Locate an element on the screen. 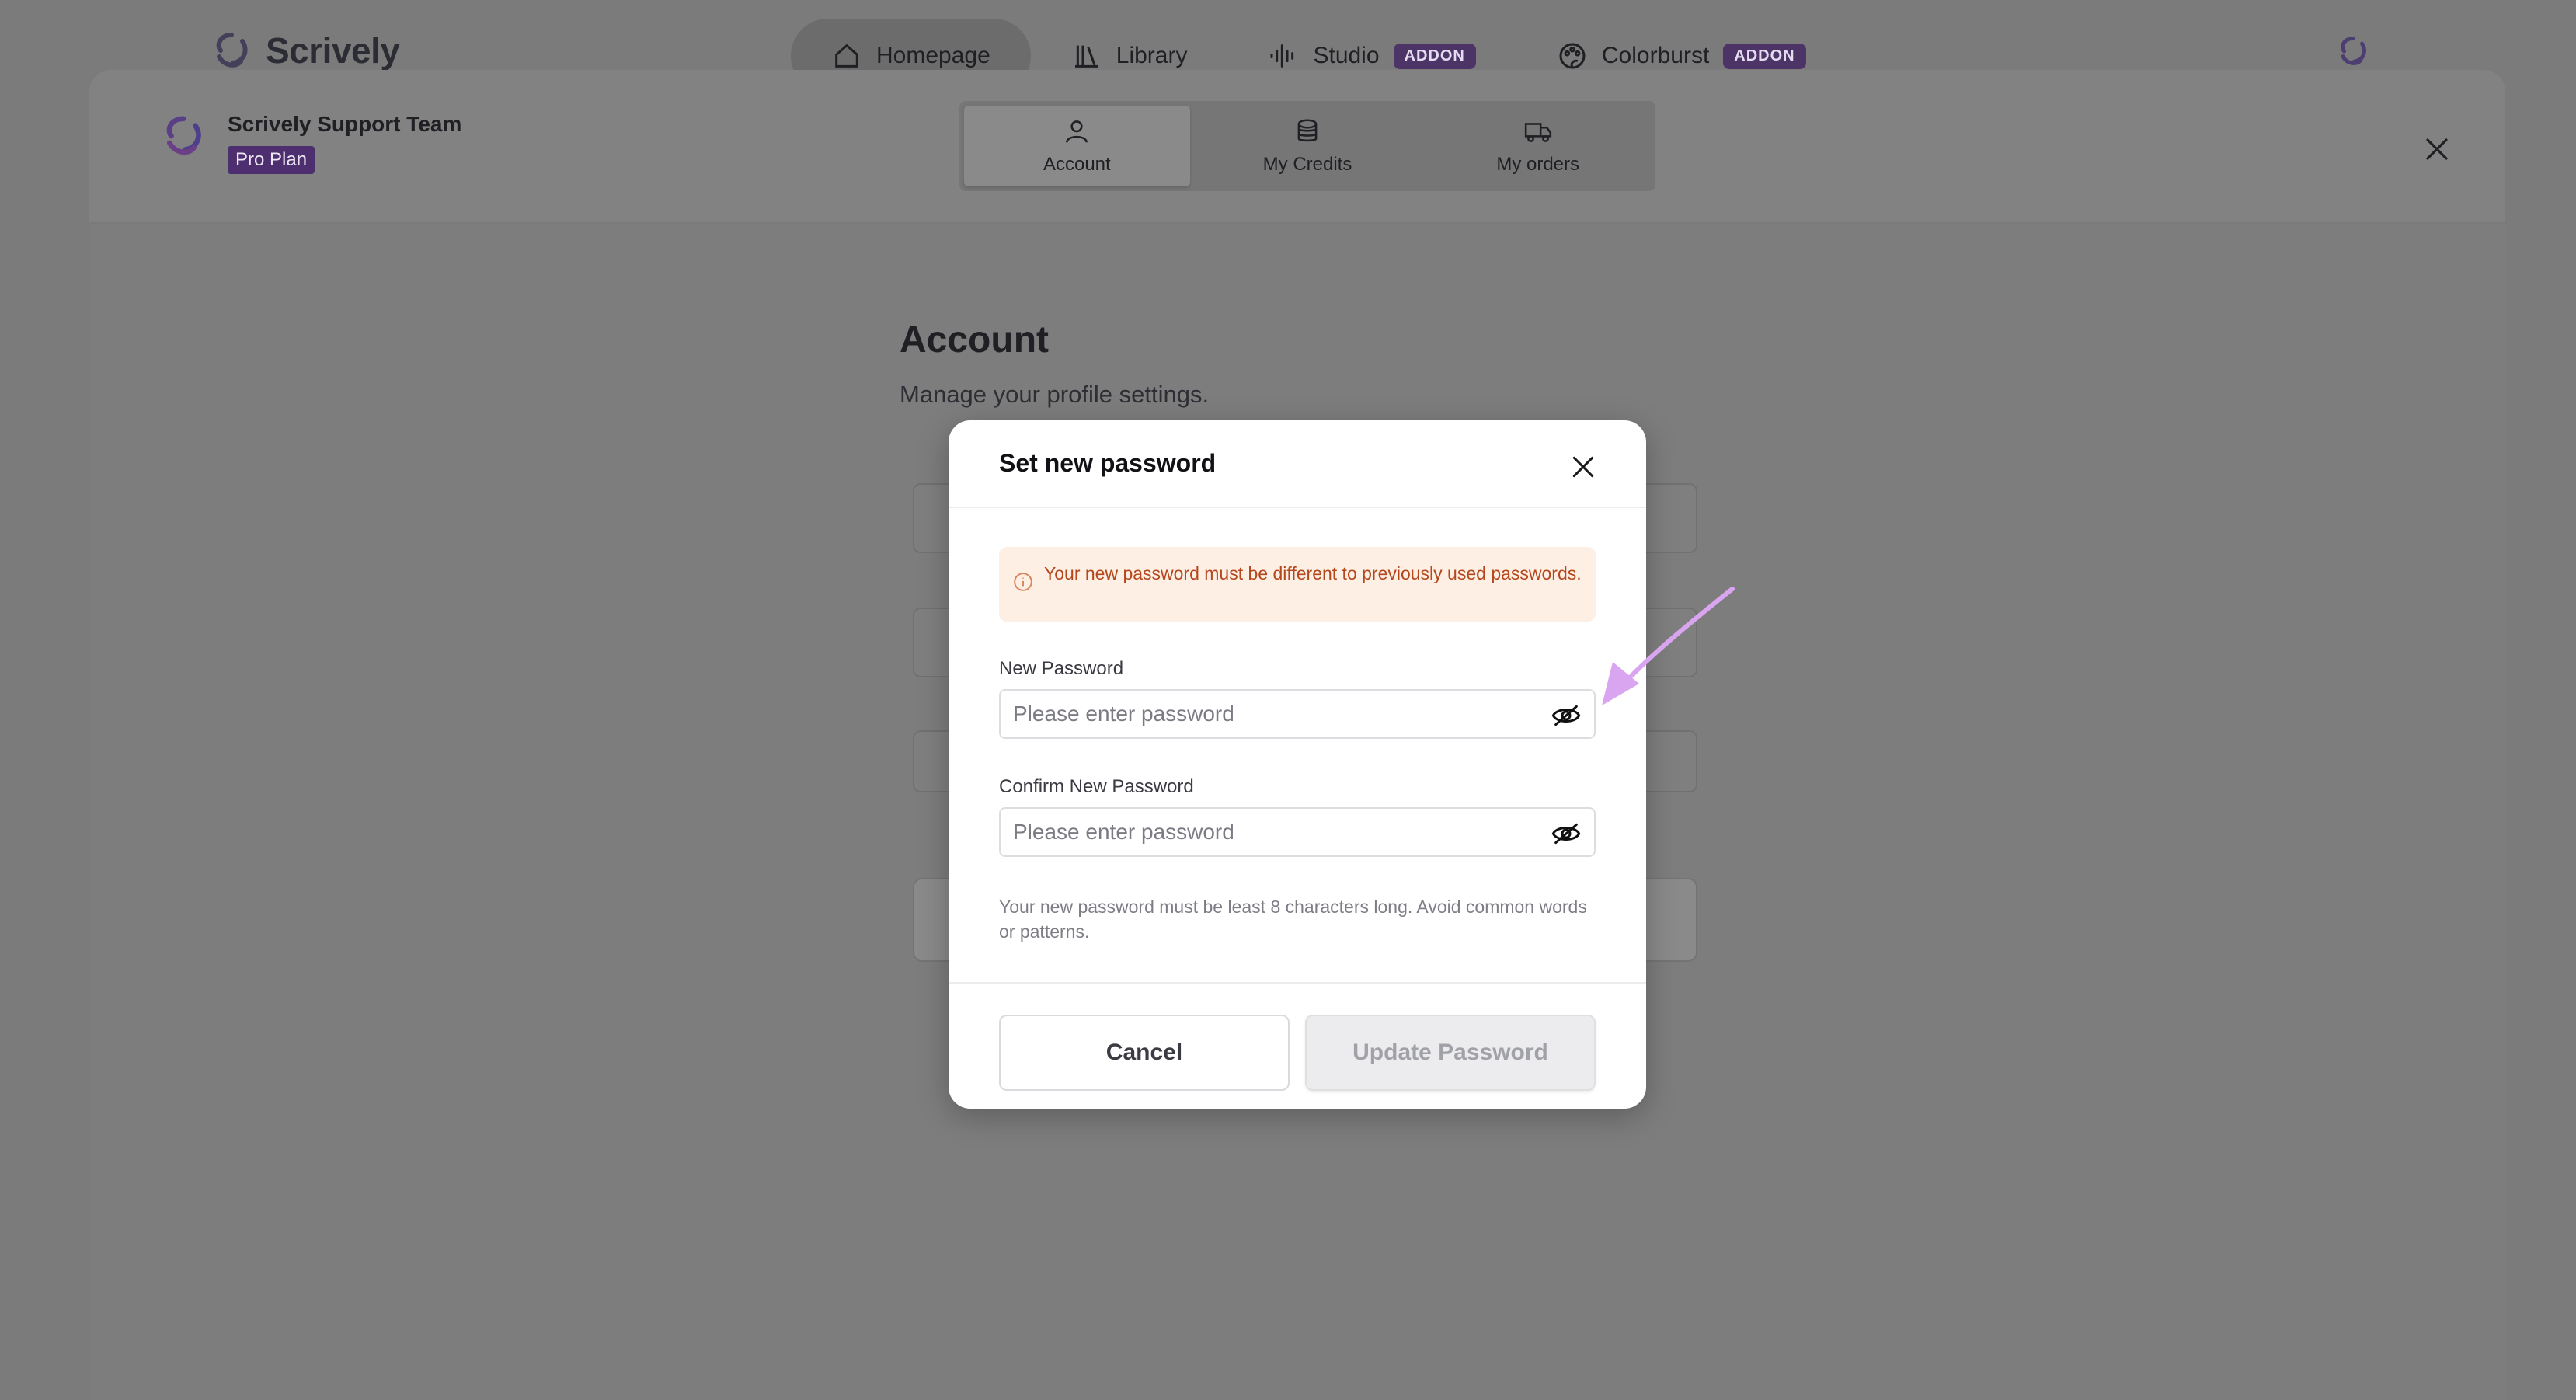 Image resolution: width=2576 pixels, height=1400 pixels. tab-my-orders: My orders is located at coordinates (1538, 146).